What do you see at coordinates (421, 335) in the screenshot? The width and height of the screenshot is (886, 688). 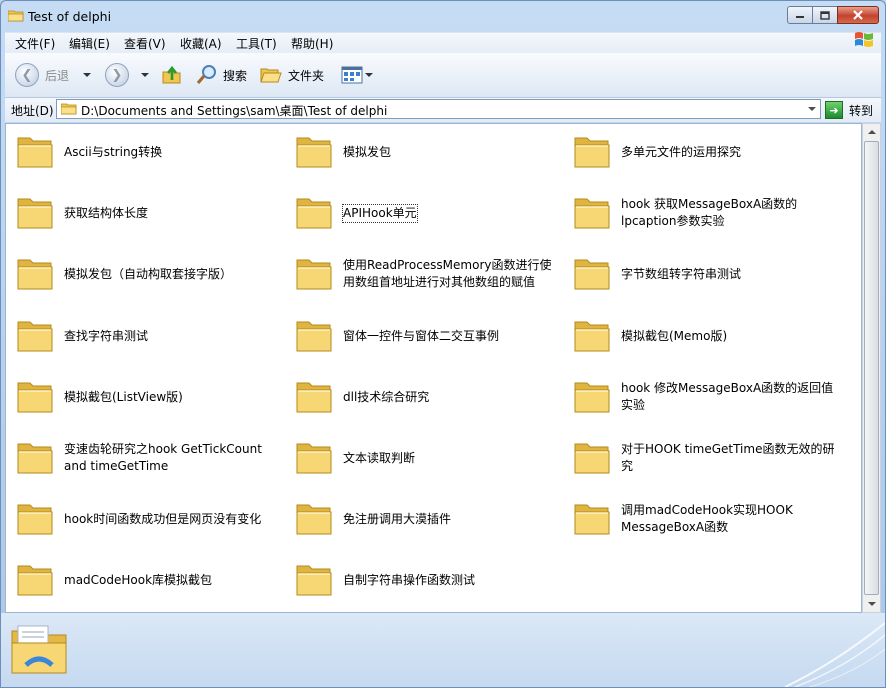 I see `folder-name: 窗体一控件与窗体二交互事例` at bounding box center [421, 335].